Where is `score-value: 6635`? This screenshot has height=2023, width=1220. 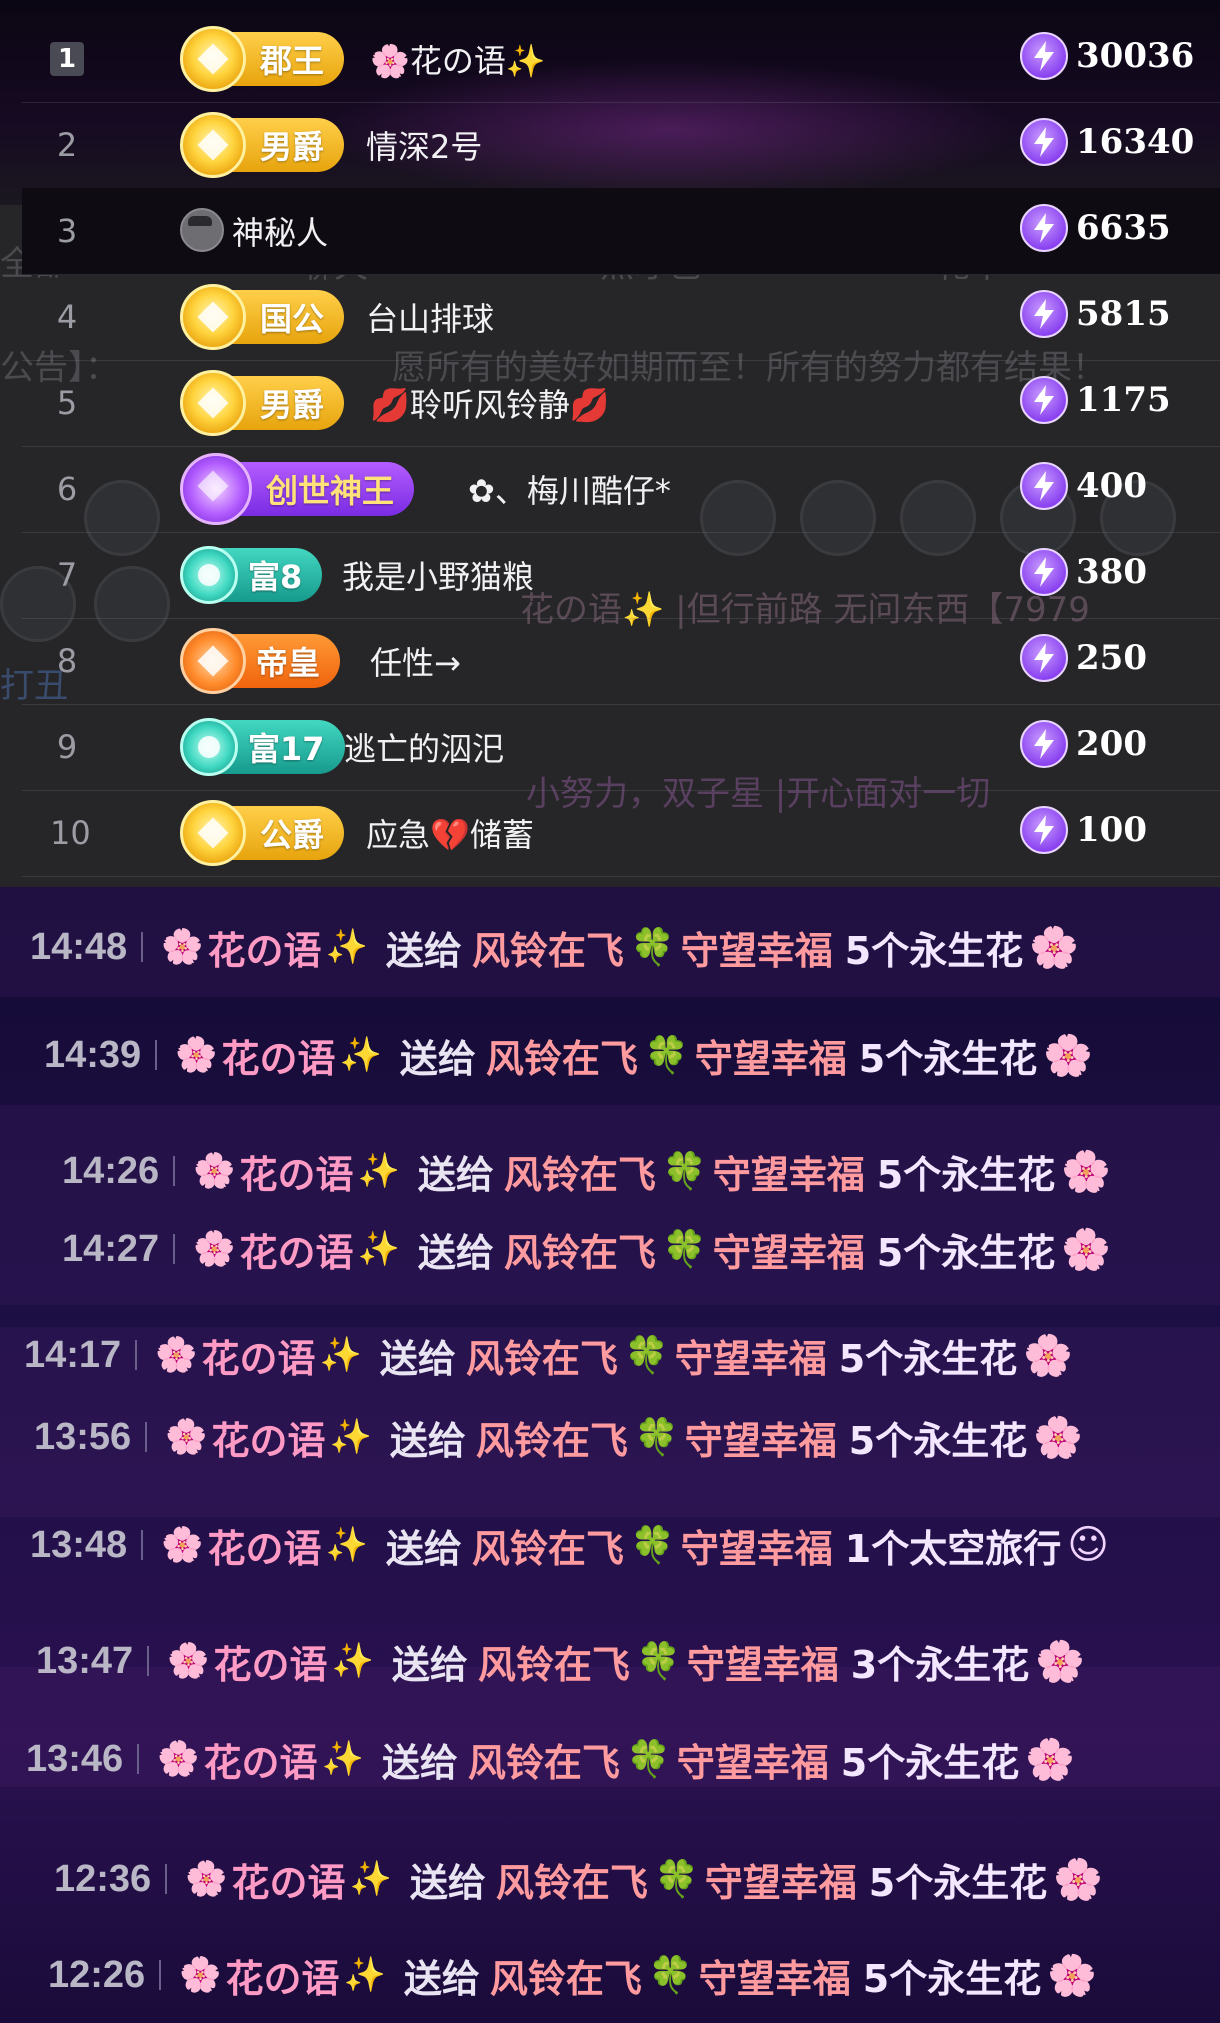 score-value: 6635 is located at coordinates (1123, 228).